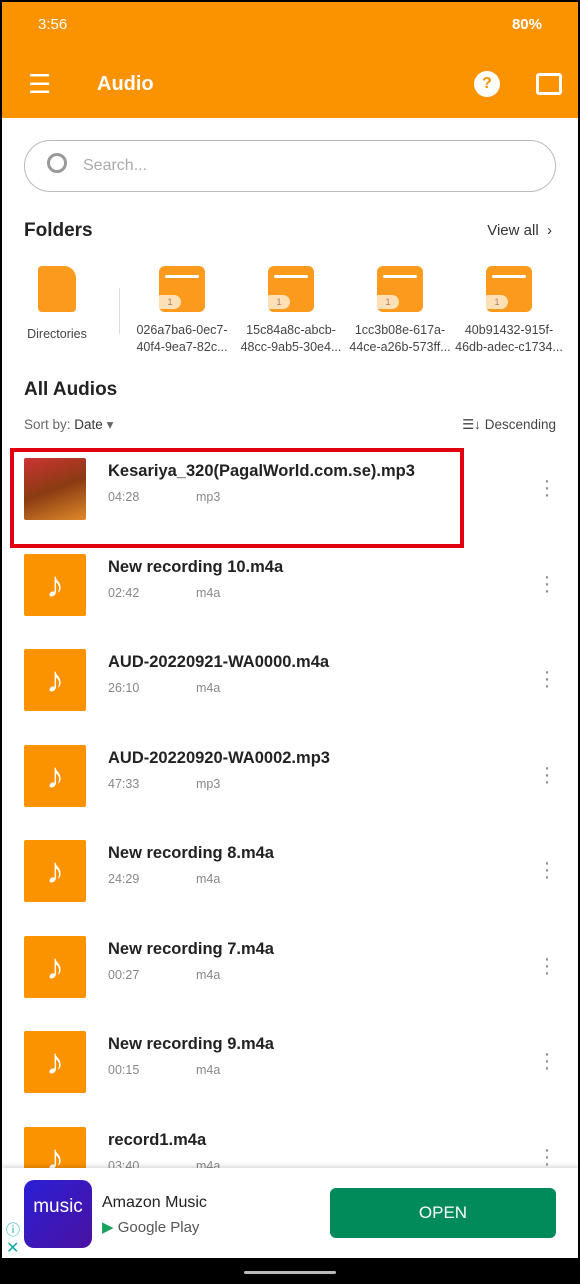 The width and height of the screenshot is (580, 1284). What do you see at coordinates (124, 783) in the screenshot?
I see `audio-duration: 47:33` at bounding box center [124, 783].